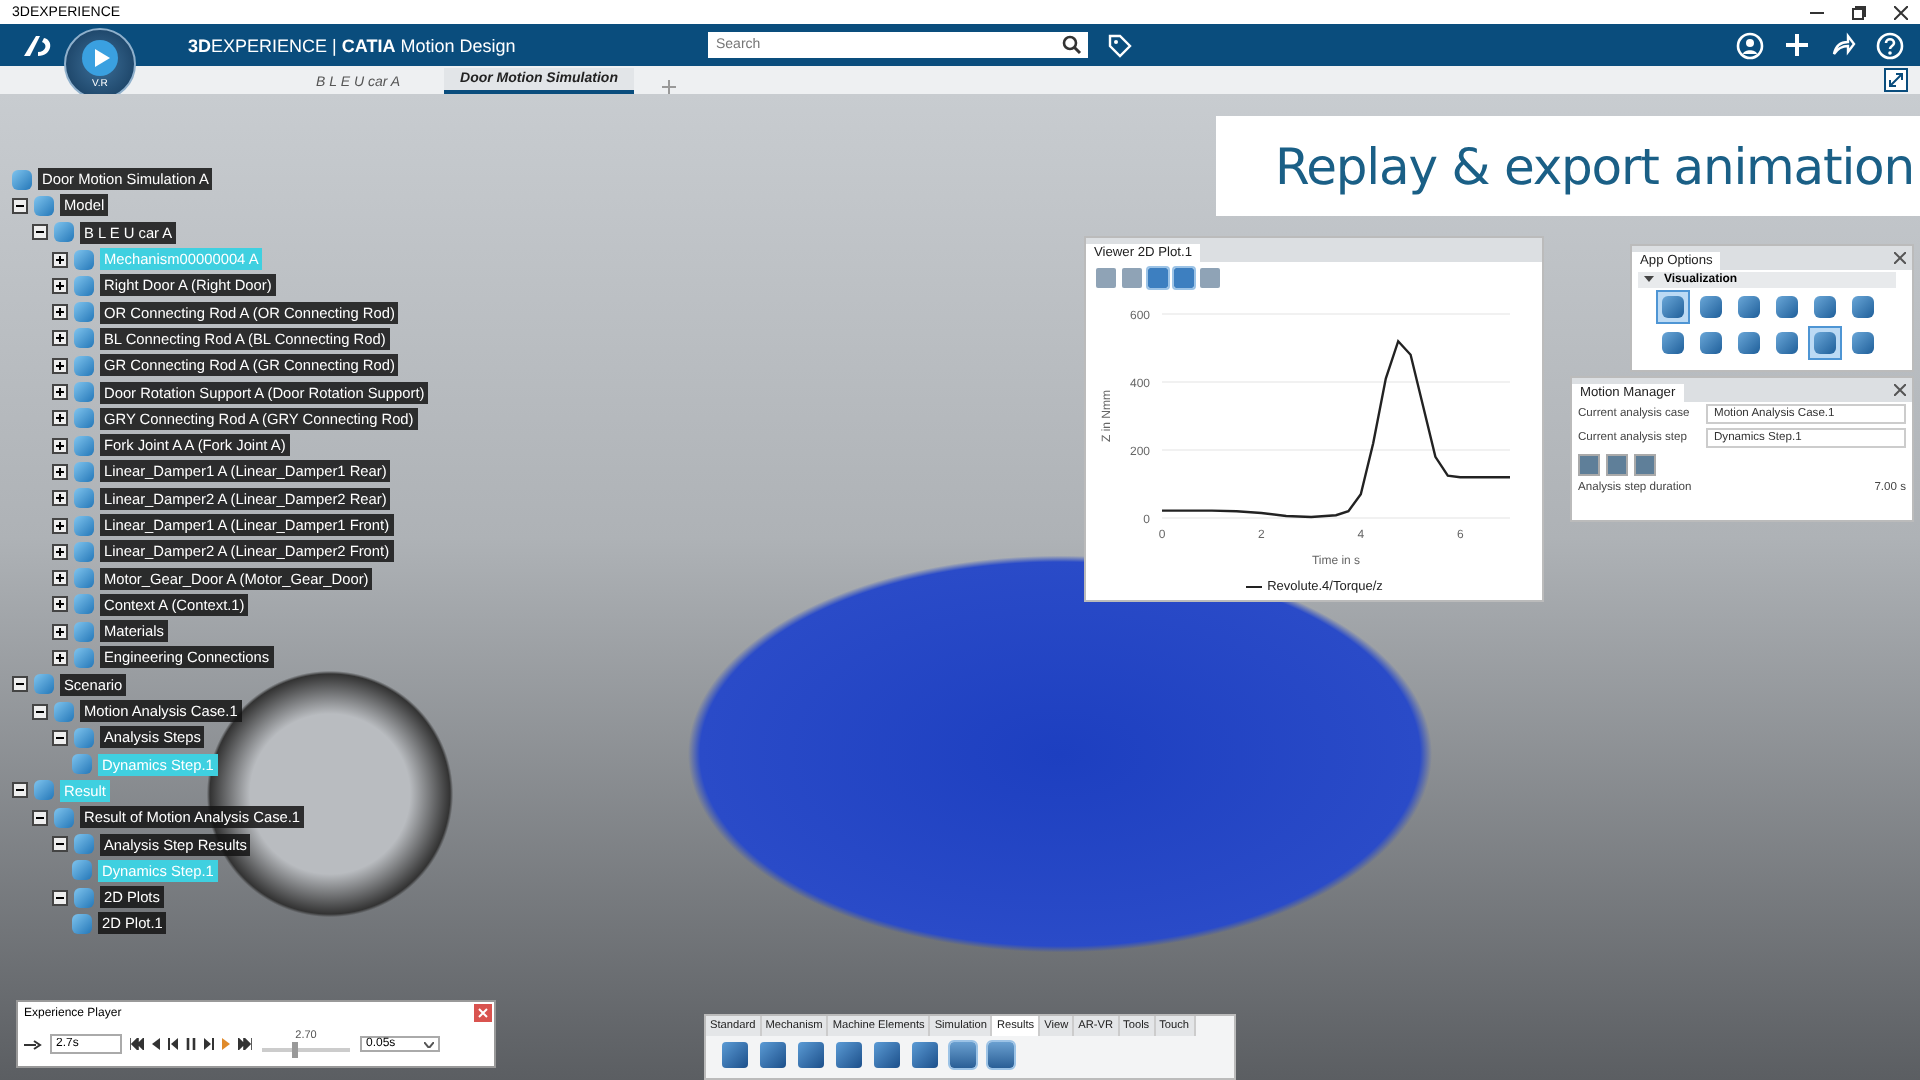 Image resolution: width=1920 pixels, height=1080 pixels. What do you see at coordinates (353, 45) in the screenshot?
I see `app-title: 3DEXPERIENCE | CATIA Motion Design` at bounding box center [353, 45].